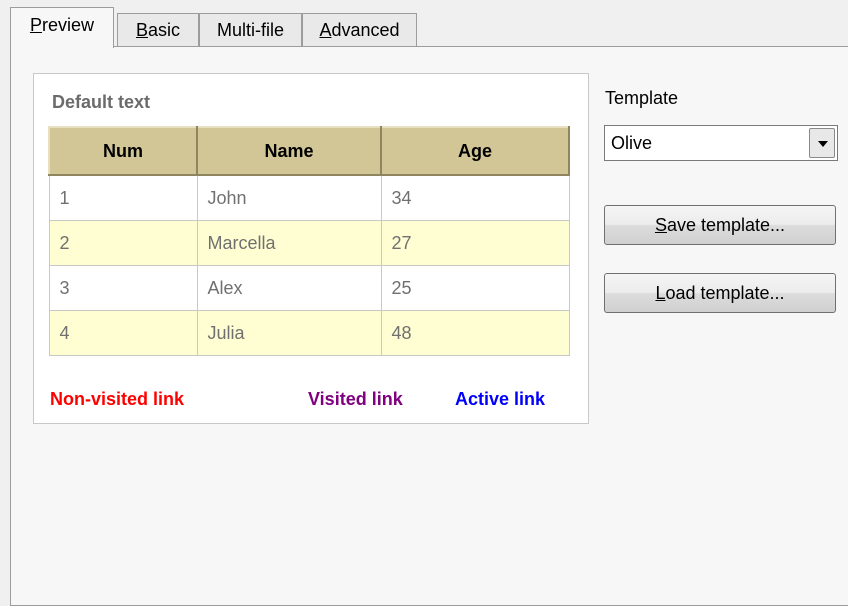 The image size is (848, 606). I want to click on cell-name: Alex, so click(289, 288).